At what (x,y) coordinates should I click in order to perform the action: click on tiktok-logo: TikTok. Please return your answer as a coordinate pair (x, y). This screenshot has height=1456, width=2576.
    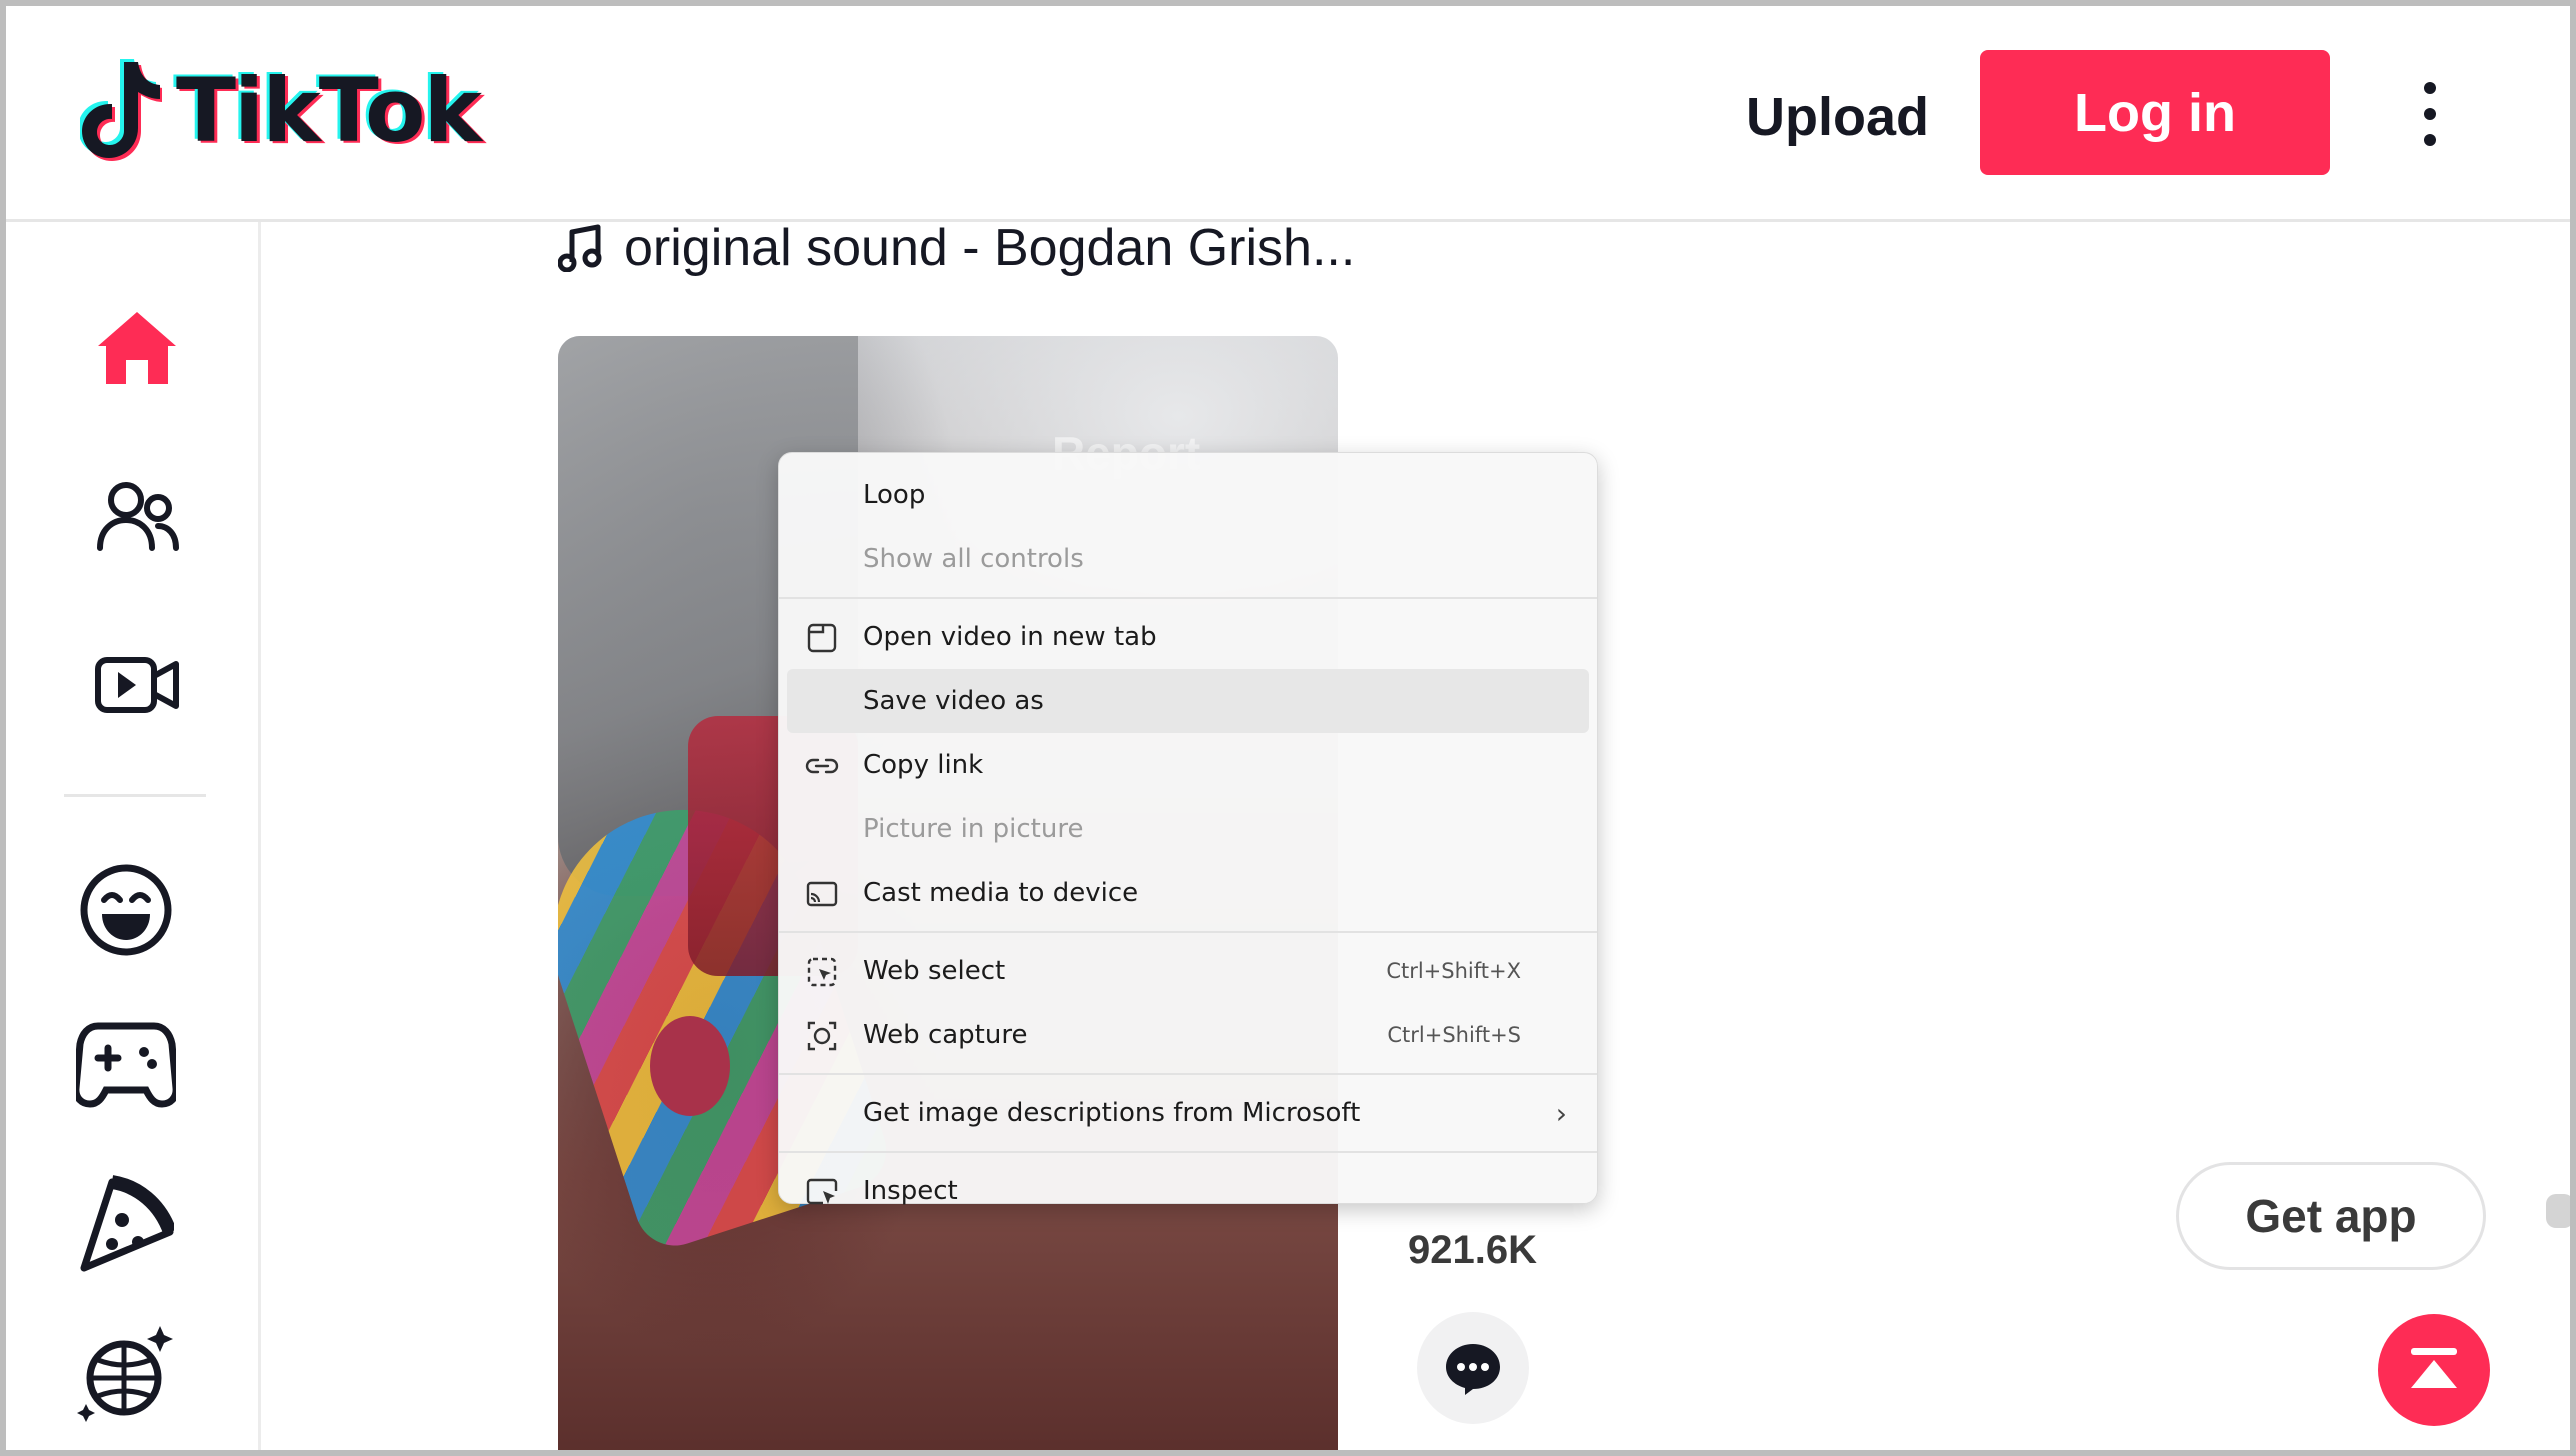
    Looking at the image, I should click on (281, 110).